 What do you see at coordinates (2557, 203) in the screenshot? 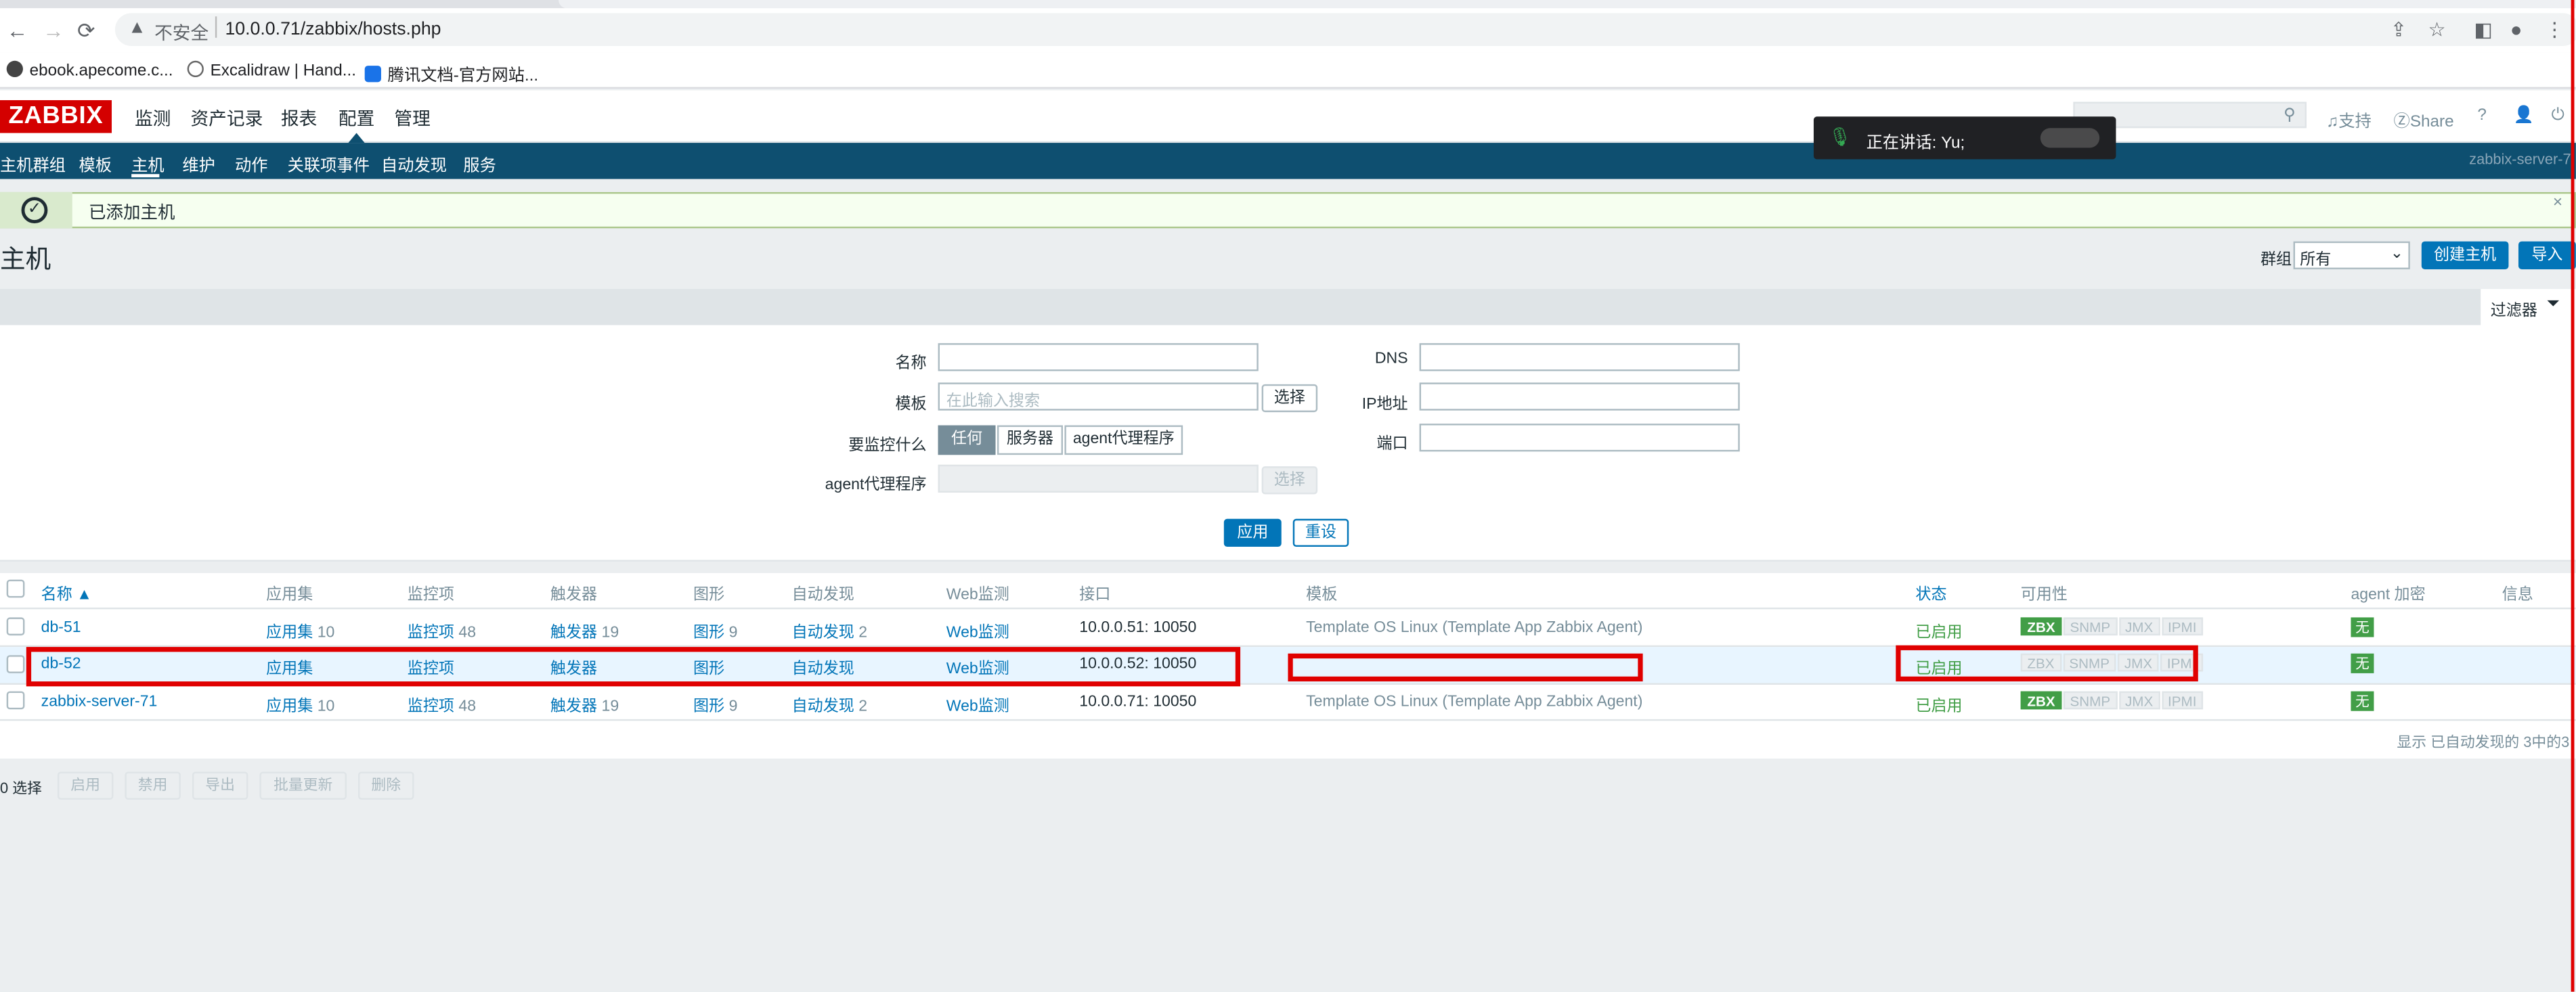
I see `close-icon: ×` at bounding box center [2557, 203].